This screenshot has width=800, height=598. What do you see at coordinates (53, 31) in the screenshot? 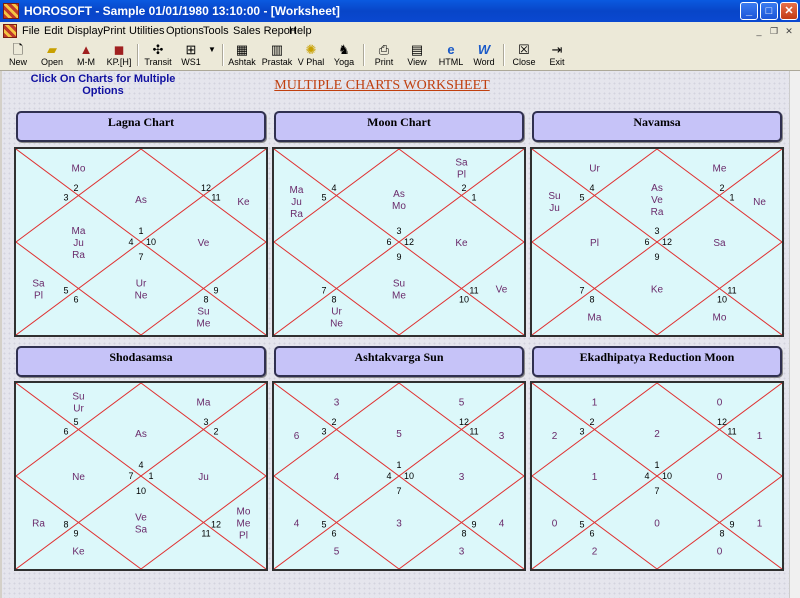
I see `menu-edit: Edit` at bounding box center [53, 31].